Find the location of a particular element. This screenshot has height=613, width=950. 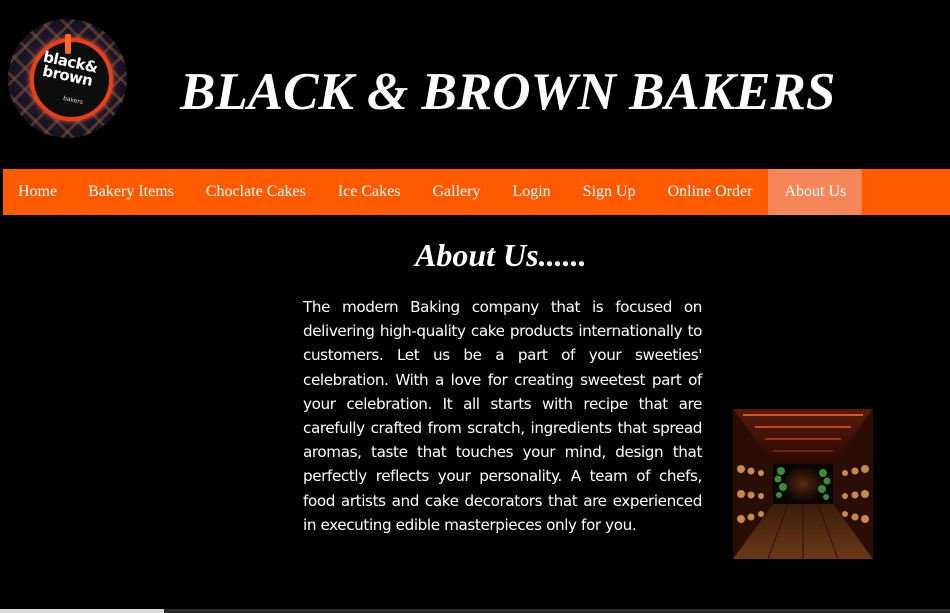

nav-item-home: Home is located at coordinates (37, 192).